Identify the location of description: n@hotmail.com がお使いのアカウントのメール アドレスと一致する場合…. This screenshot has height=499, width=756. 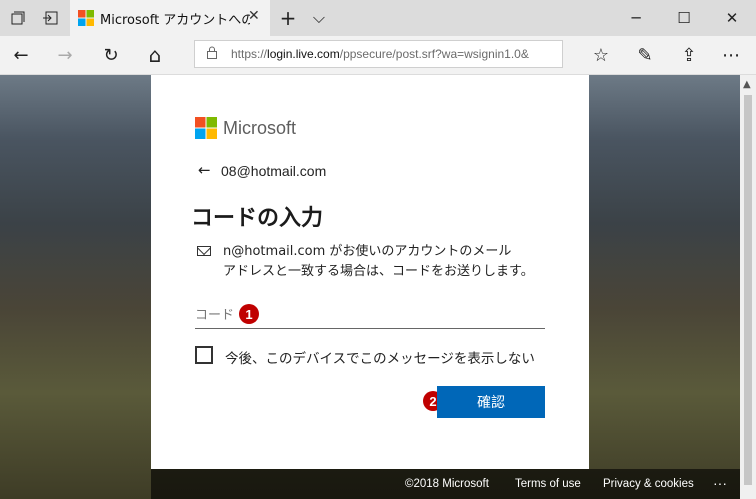
(398, 262).